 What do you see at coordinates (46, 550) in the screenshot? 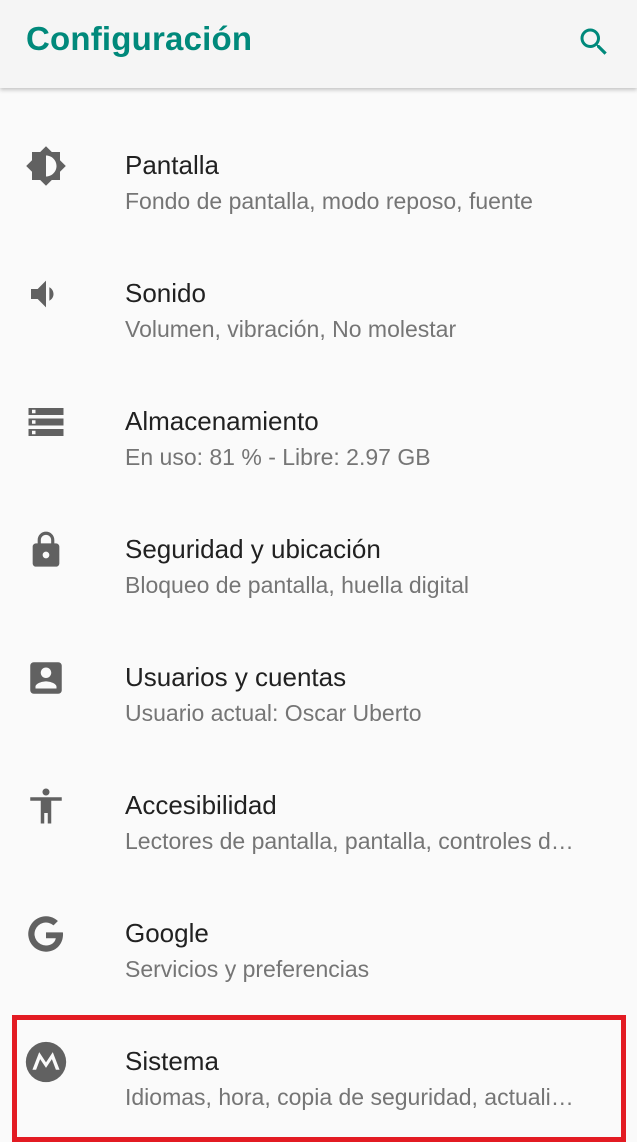
I see `lock-icon` at bounding box center [46, 550].